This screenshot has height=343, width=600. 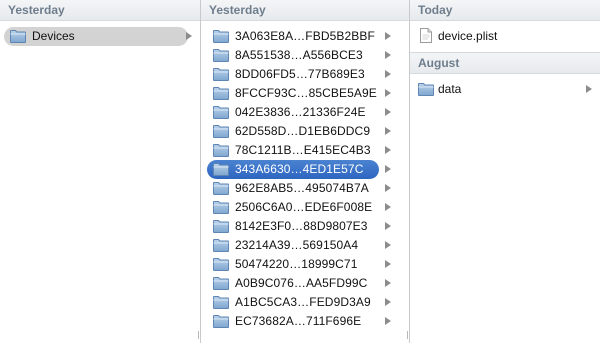 I want to click on list-item-label: 343A6630…4ED1E57C, so click(x=299, y=169).